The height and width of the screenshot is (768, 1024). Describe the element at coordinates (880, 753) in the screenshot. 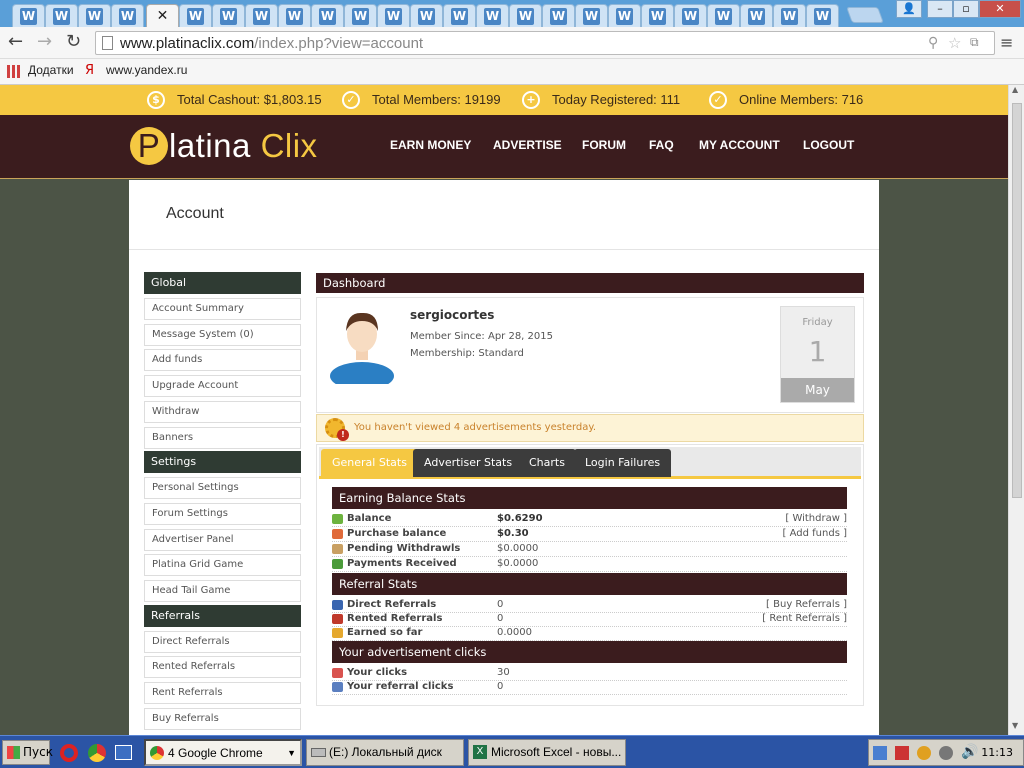

I see `network-icon` at that location.